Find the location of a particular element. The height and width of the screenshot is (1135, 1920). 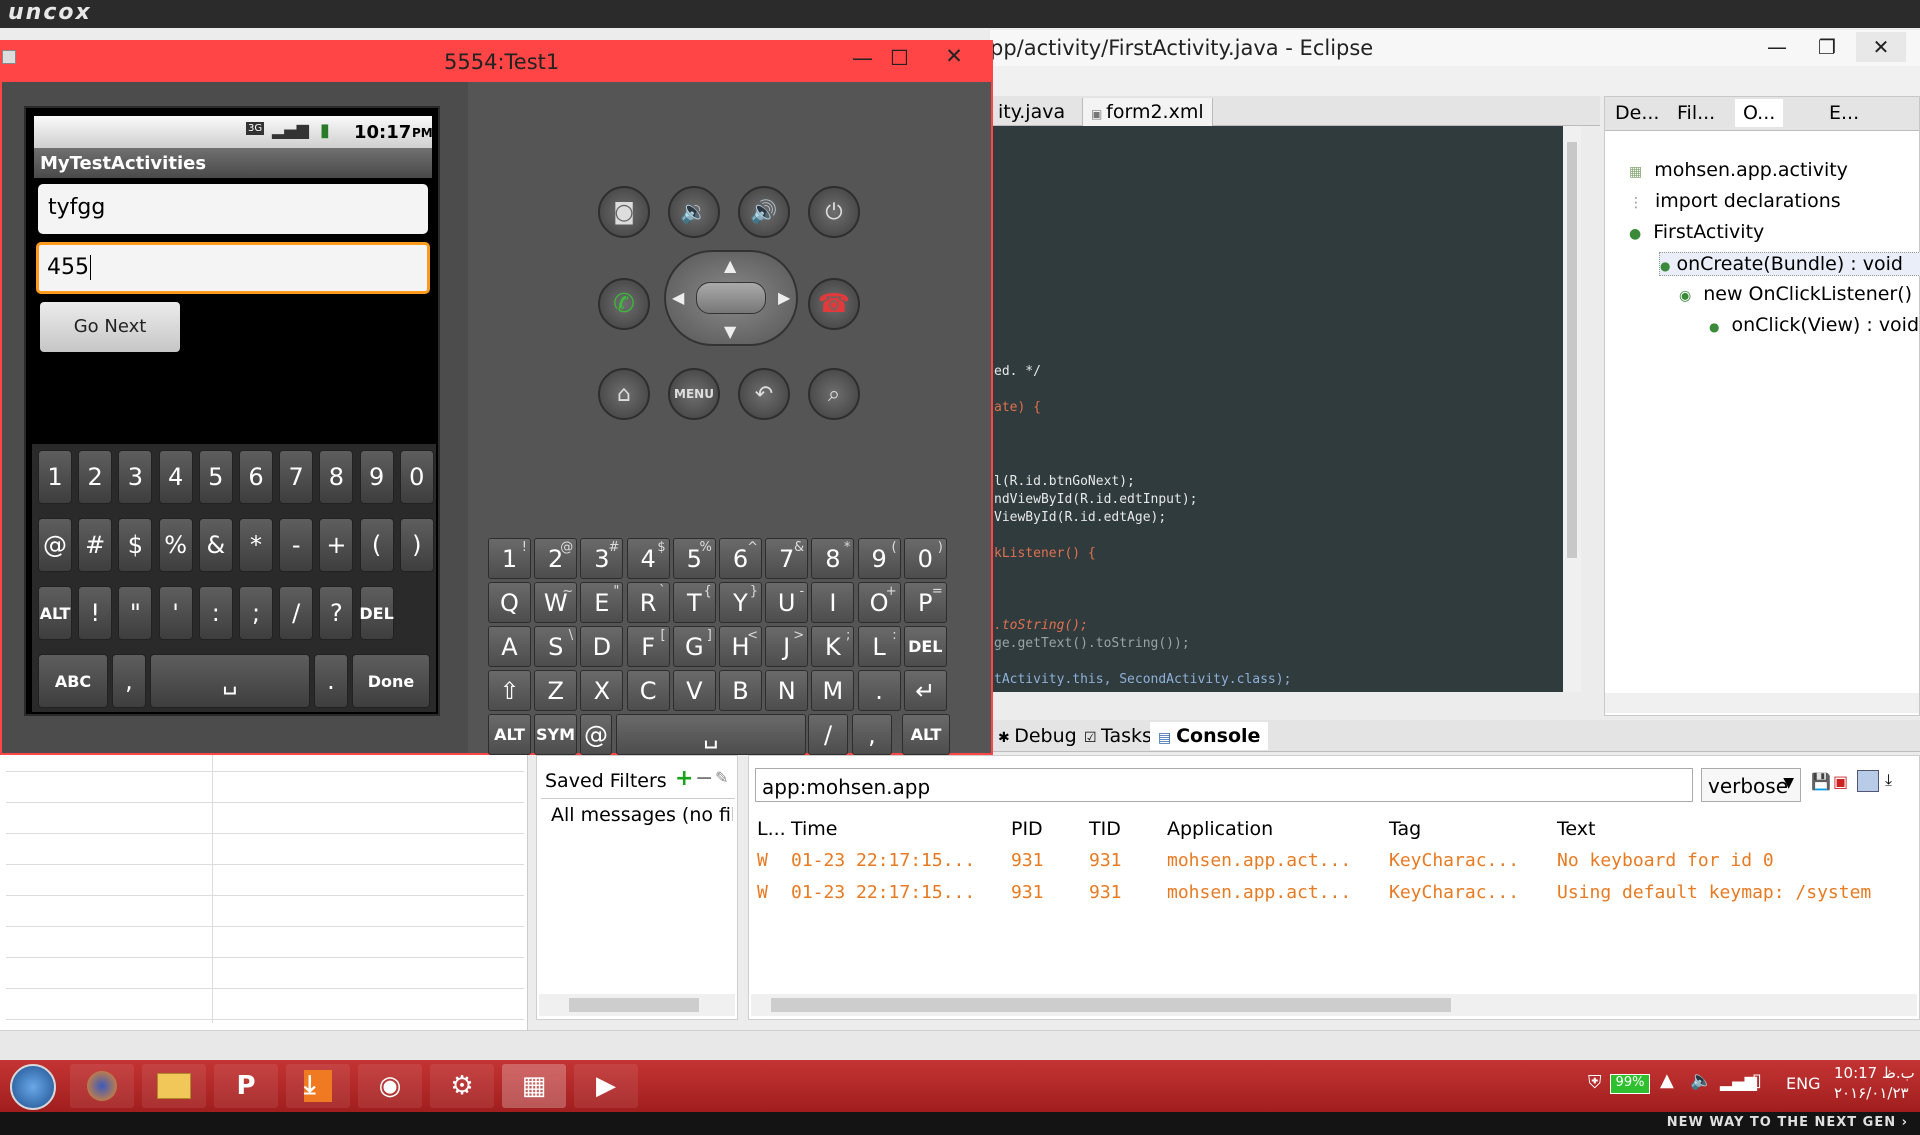

soft-key: ABC is located at coordinates (73, 681).